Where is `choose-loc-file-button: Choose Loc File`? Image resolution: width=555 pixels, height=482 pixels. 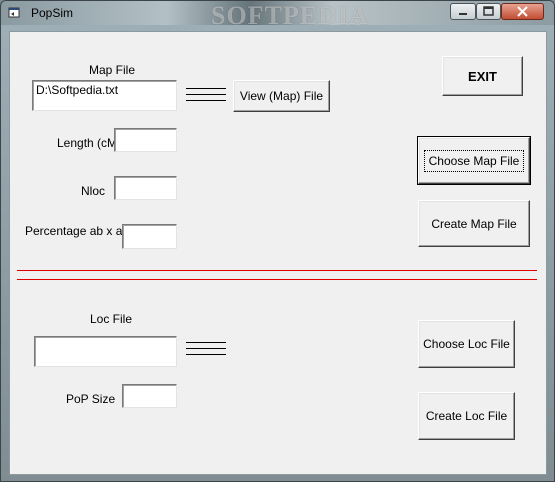 choose-loc-file-button: Choose Loc File is located at coordinates (466, 344).